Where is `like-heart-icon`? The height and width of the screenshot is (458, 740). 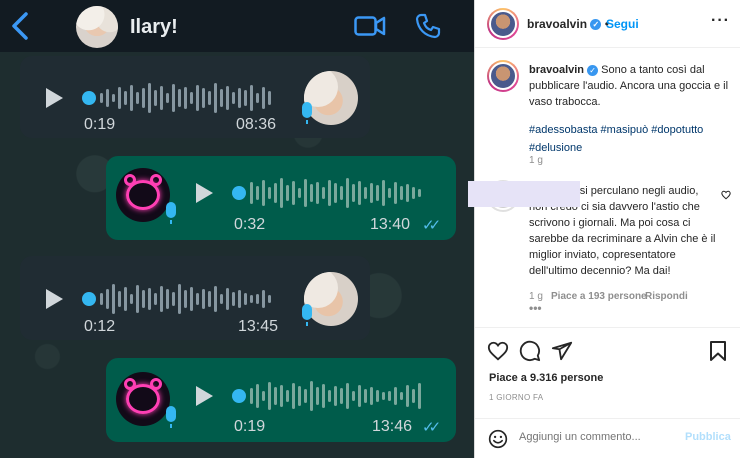
like-heart-icon is located at coordinates (498, 351).